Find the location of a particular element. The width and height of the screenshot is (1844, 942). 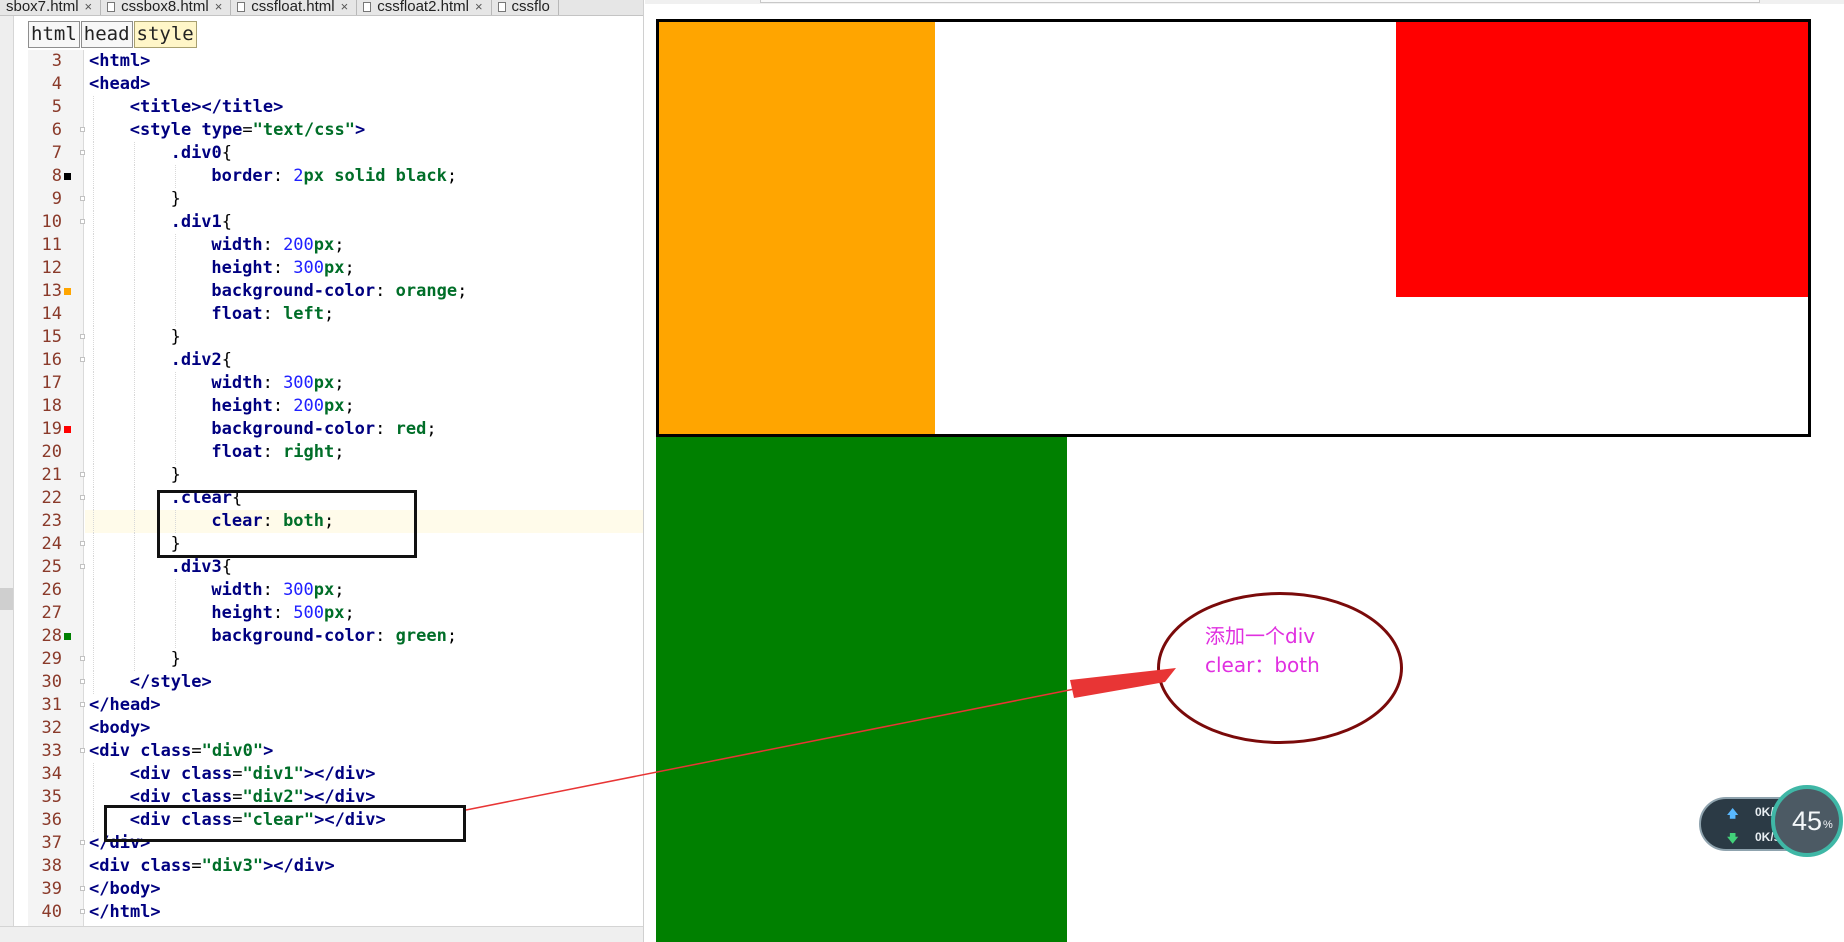

code-line: <body> is located at coordinates (119, 728).